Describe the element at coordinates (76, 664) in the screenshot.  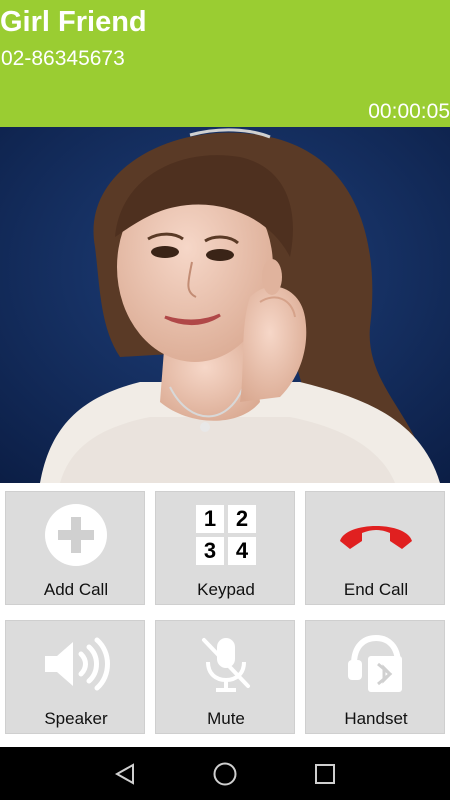
I see `speaker-icon` at that location.